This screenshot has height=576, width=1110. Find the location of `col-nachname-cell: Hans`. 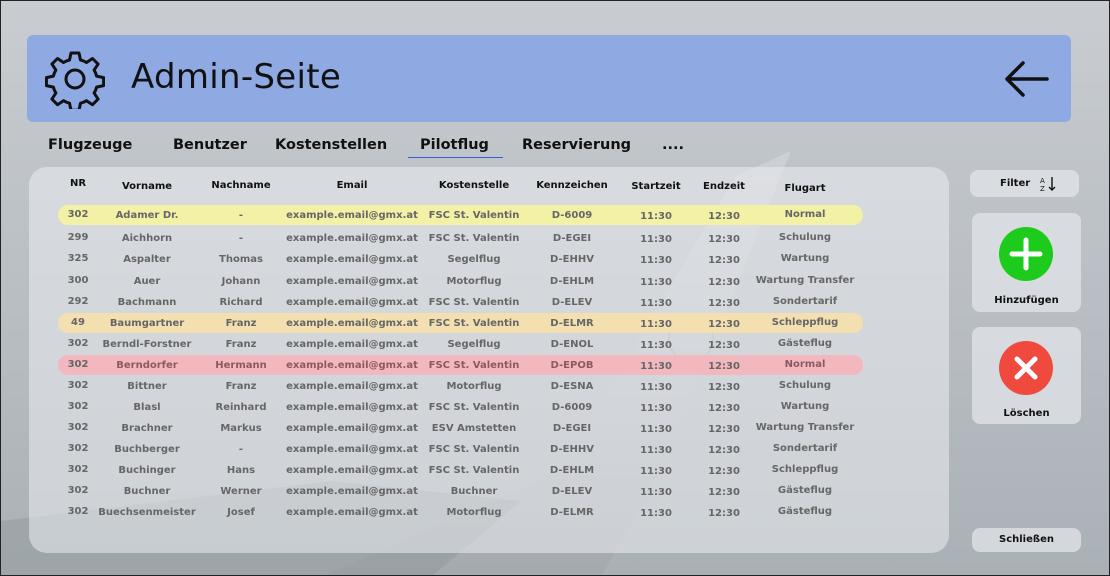

col-nachname-cell: Hans is located at coordinates (241, 470).